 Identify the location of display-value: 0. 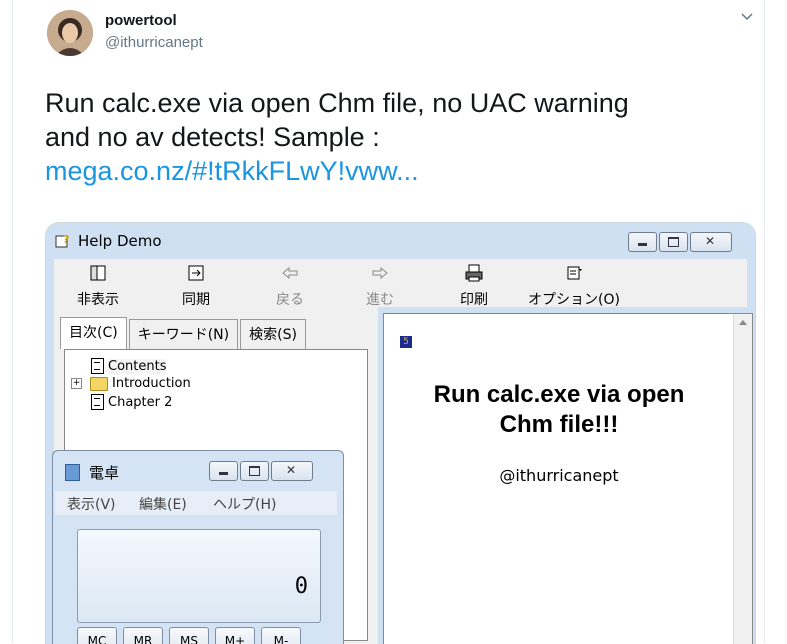
(301, 586).